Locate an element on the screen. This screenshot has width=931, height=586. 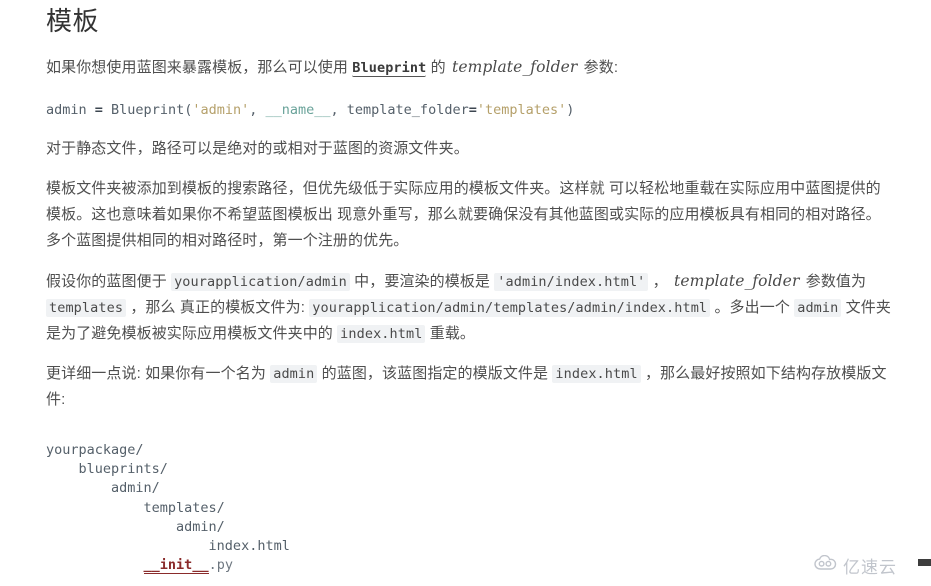
inline-code-yourapplication-admin: yourapplication/admin is located at coordinates (260, 282).